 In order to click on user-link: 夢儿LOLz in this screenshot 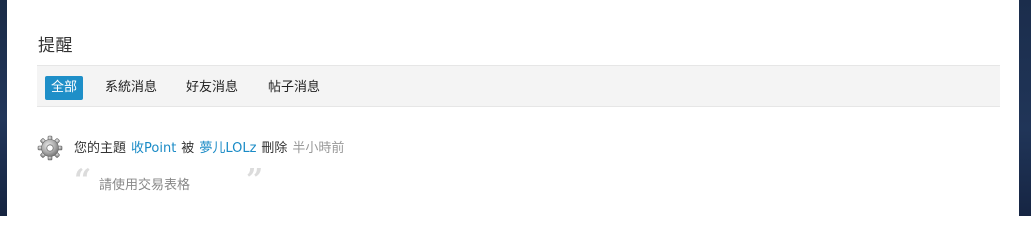, I will do `click(227, 148)`.